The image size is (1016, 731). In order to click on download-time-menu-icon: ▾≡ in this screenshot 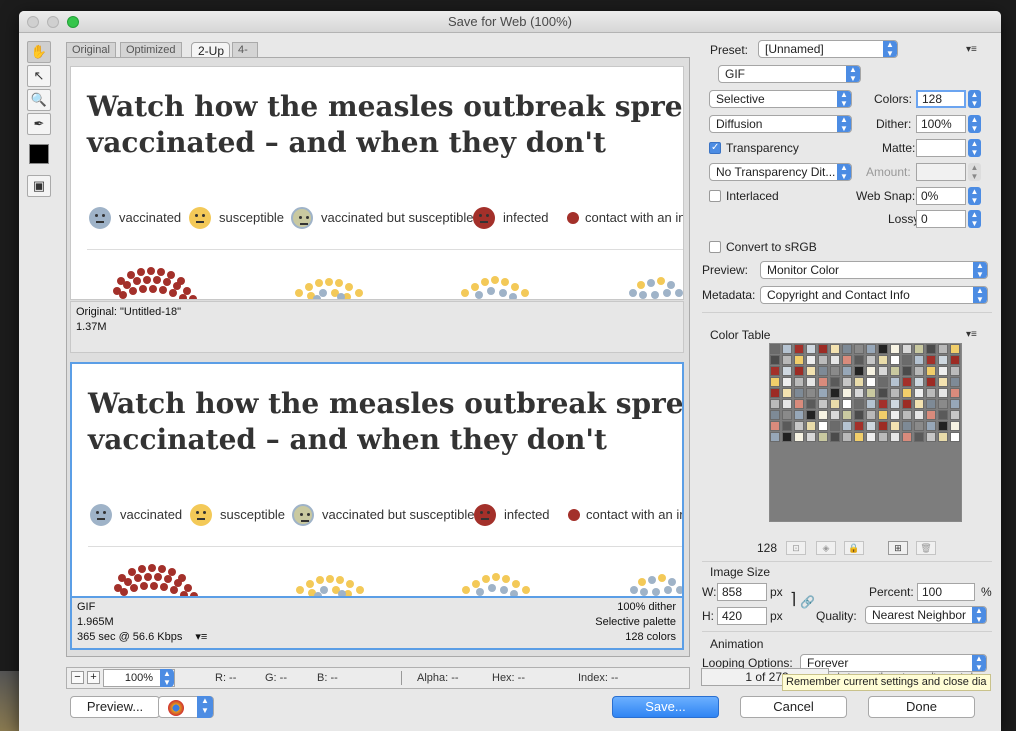, I will do `click(201, 637)`.